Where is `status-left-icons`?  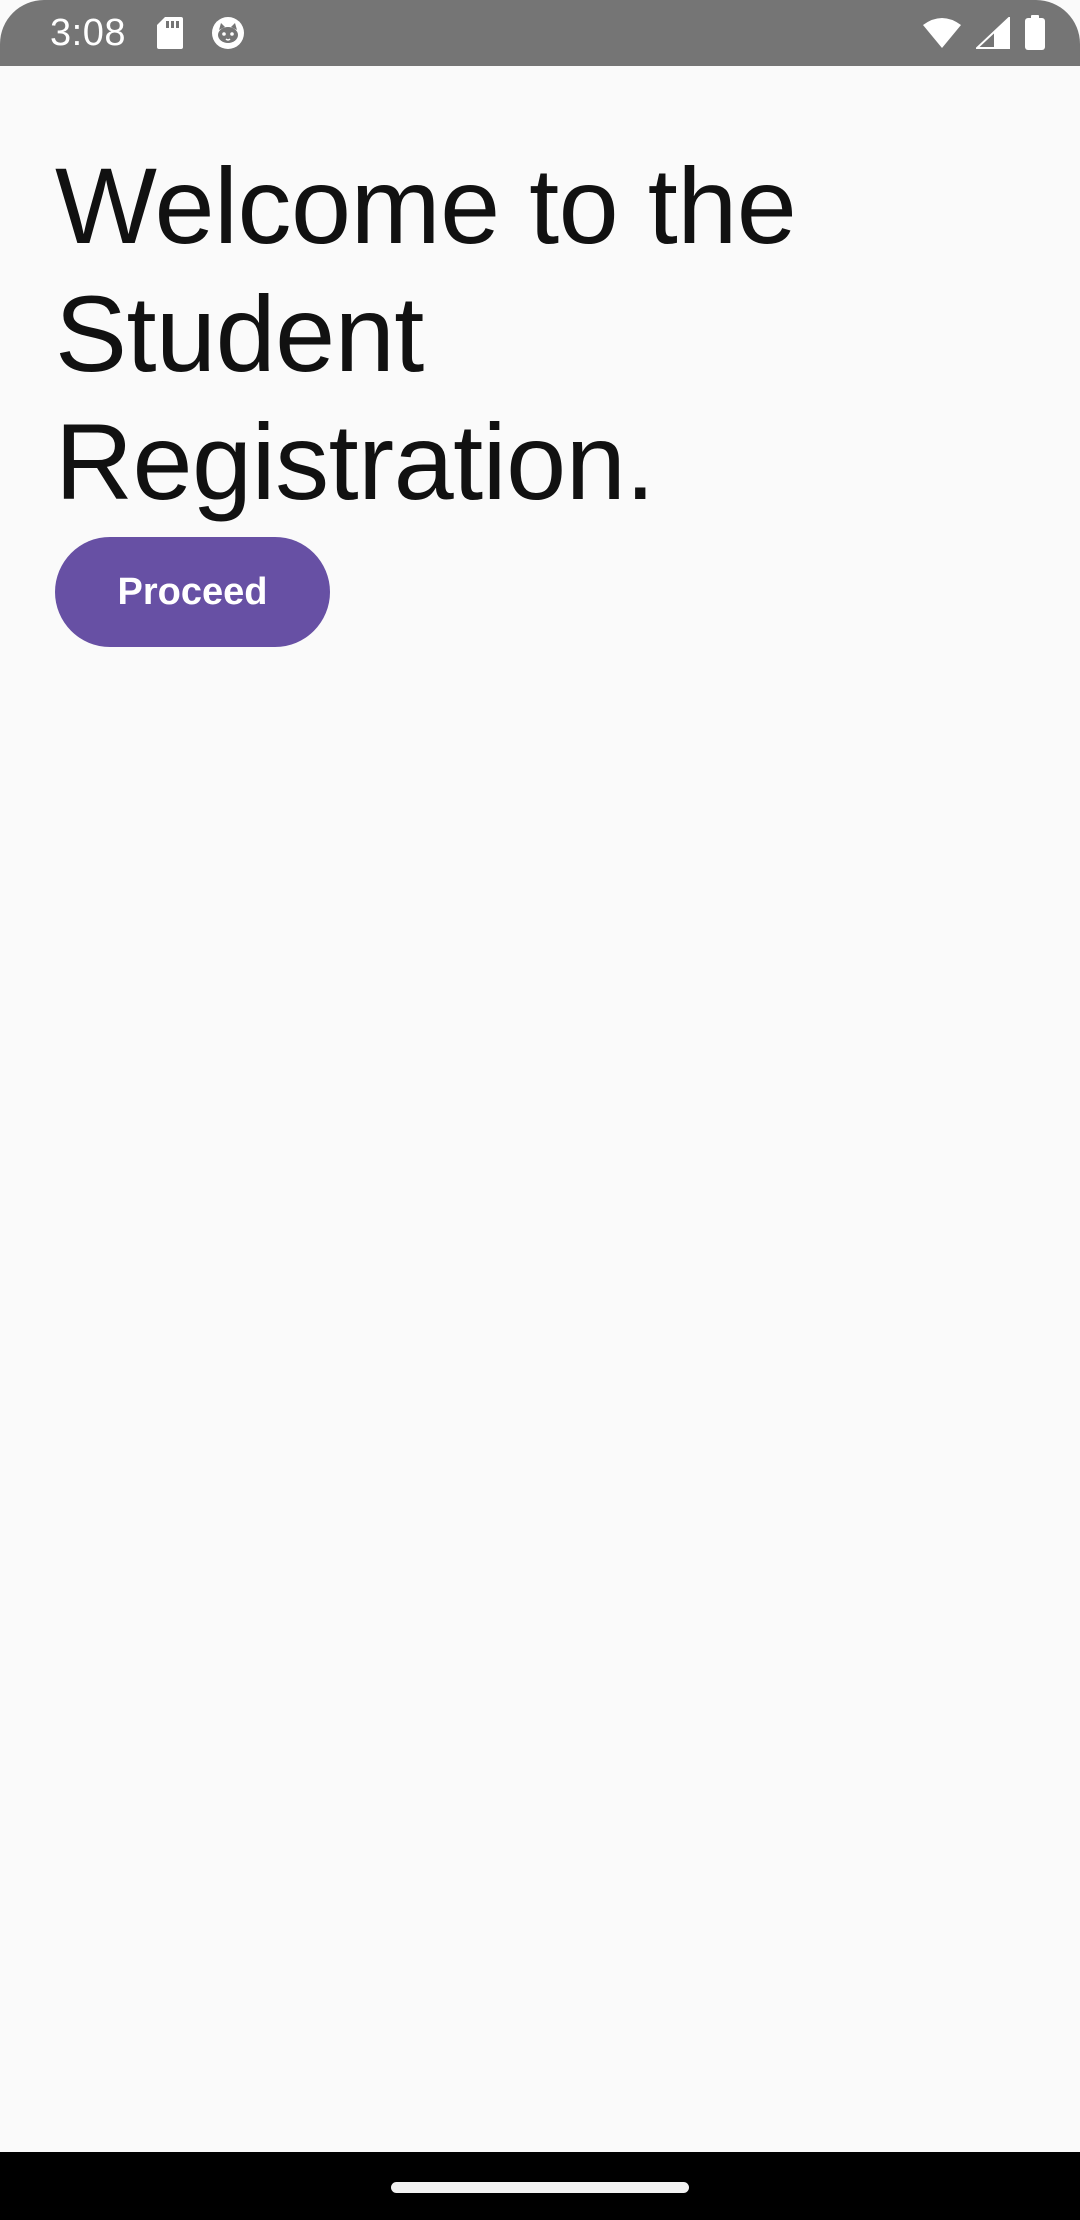 status-left-icons is located at coordinates (201, 33).